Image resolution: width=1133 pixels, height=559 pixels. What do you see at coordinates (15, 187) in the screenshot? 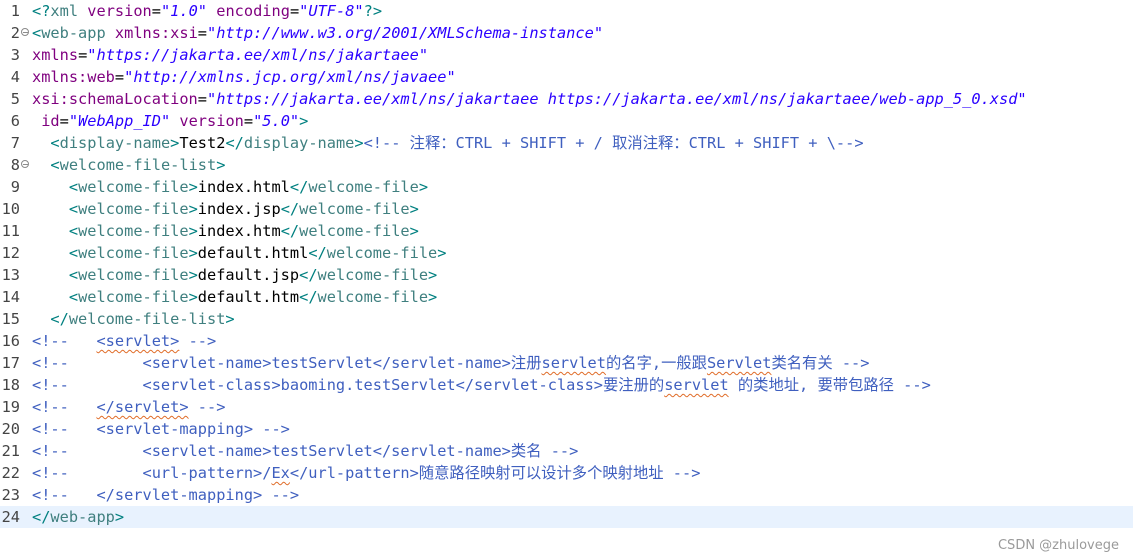
I see `line-number: 9` at bounding box center [15, 187].